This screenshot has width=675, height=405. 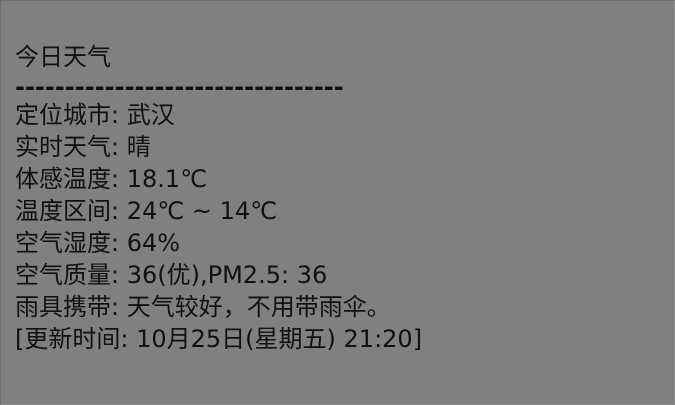 I want to click on temperature-range-label: 温度区间:, so click(x=67, y=211).